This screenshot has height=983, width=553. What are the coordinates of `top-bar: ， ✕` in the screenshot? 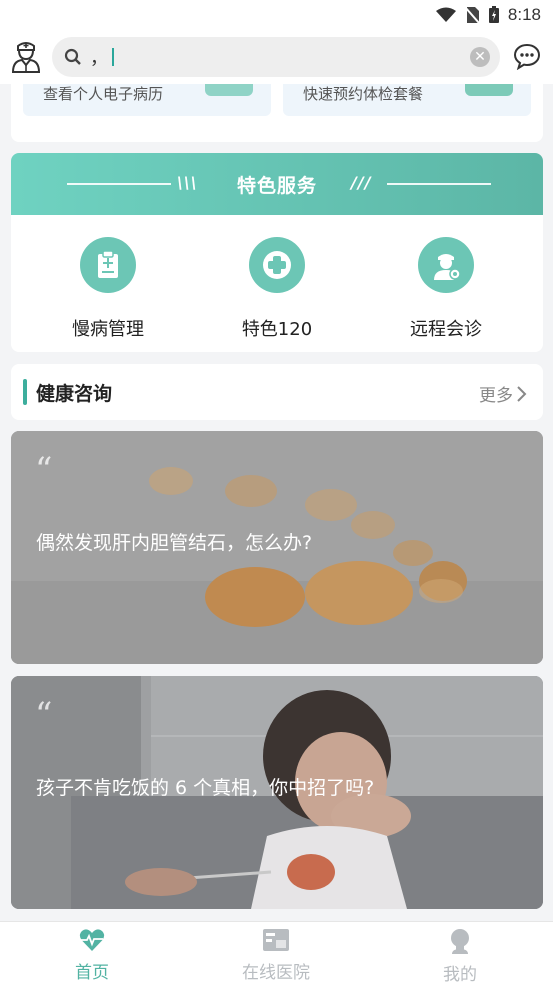 It's located at (276, 57).